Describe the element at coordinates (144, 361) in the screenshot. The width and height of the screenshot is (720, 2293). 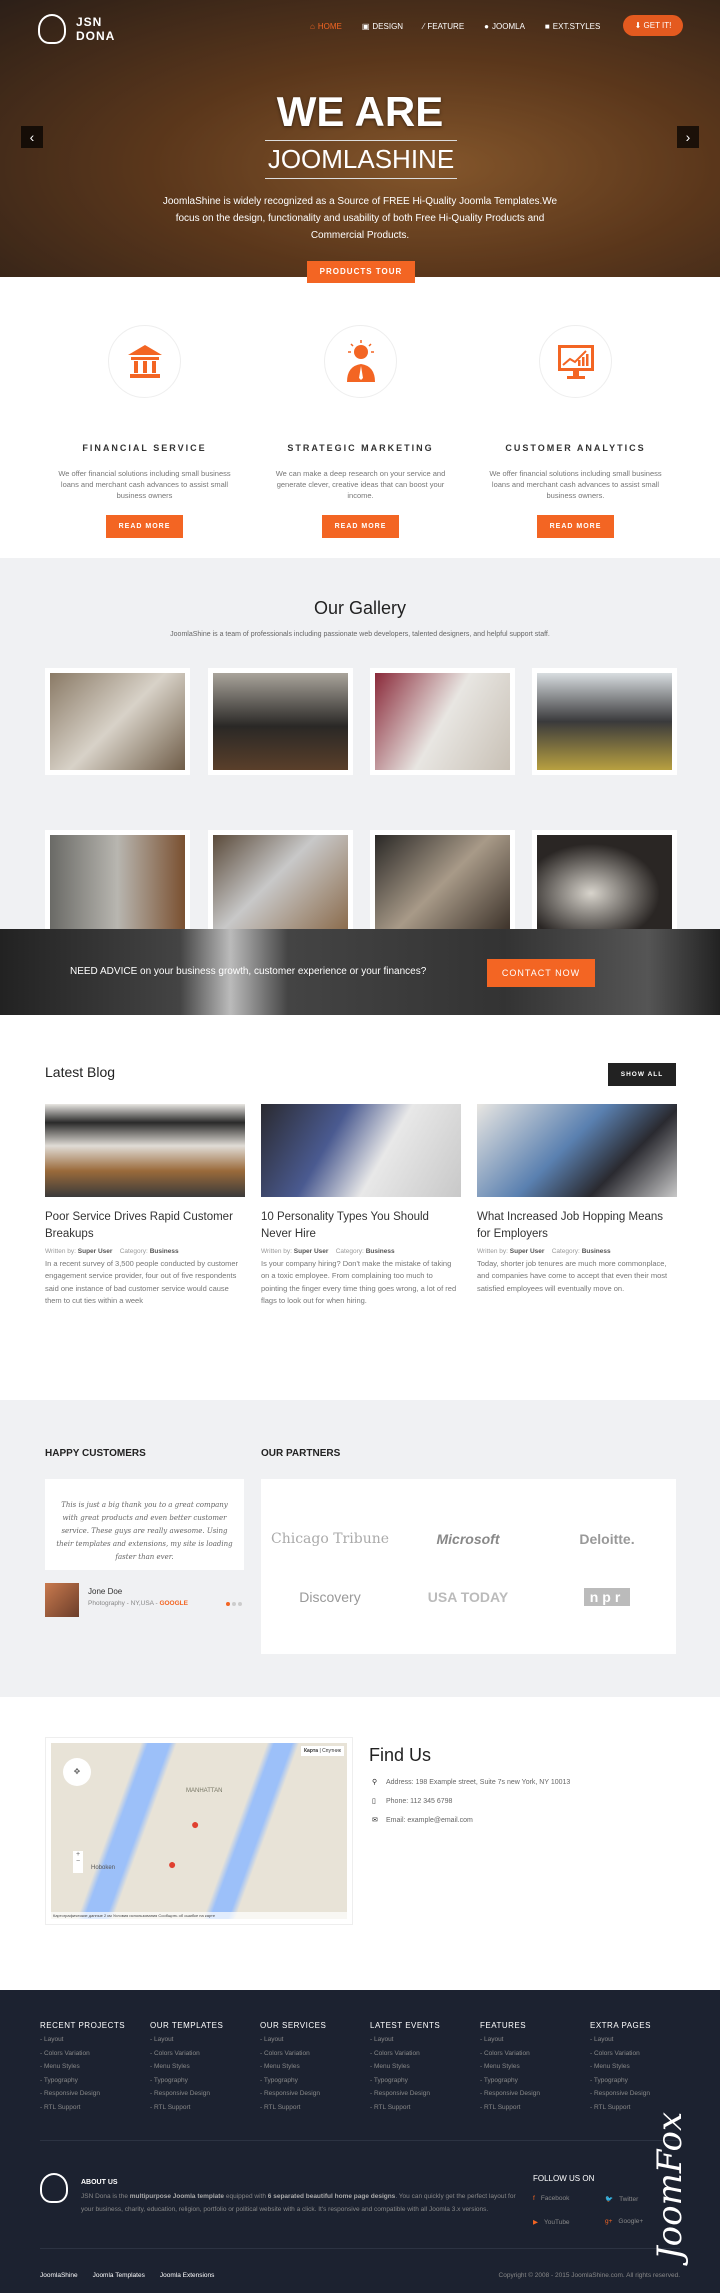
I see `bank-icon` at that location.